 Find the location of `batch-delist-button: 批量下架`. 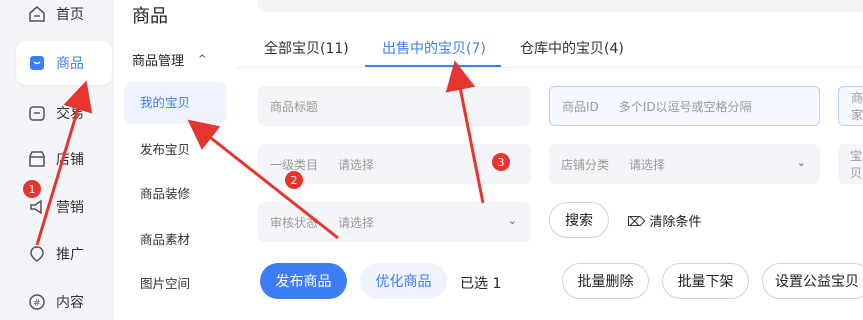

batch-delist-button: 批量下架 is located at coordinates (705, 281).